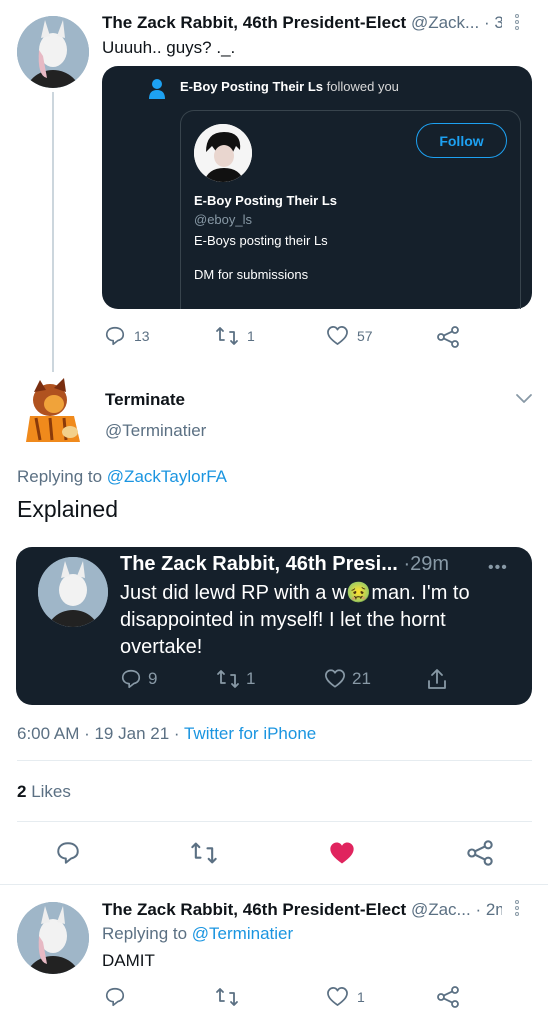 The width and height of the screenshot is (548, 1024). Describe the element at coordinates (347, 678) in the screenshot. I see `quoted-like-stat: 21` at that location.